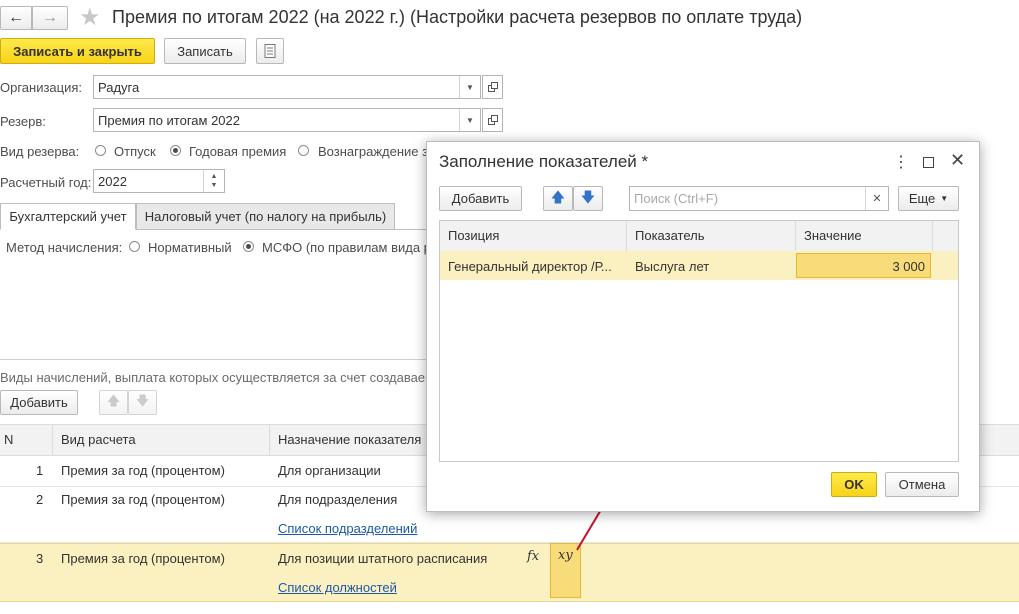 Image resolution: width=1019 pixels, height=614 pixels. What do you see at coordinates (833, 235) in the screenshot?
I see `dialog-col-value: Значение` at bounding box center [833, 235].